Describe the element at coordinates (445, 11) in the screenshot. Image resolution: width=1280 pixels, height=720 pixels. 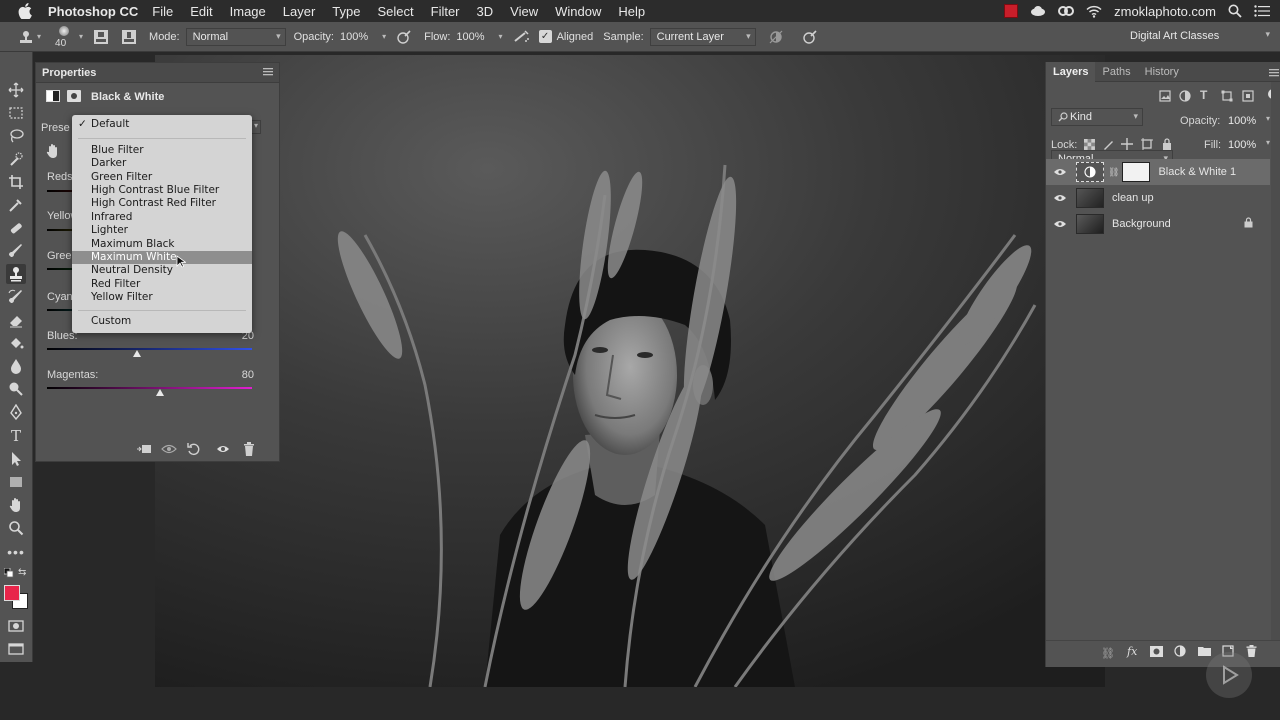
I see `menu-filter: Filter` at that location.